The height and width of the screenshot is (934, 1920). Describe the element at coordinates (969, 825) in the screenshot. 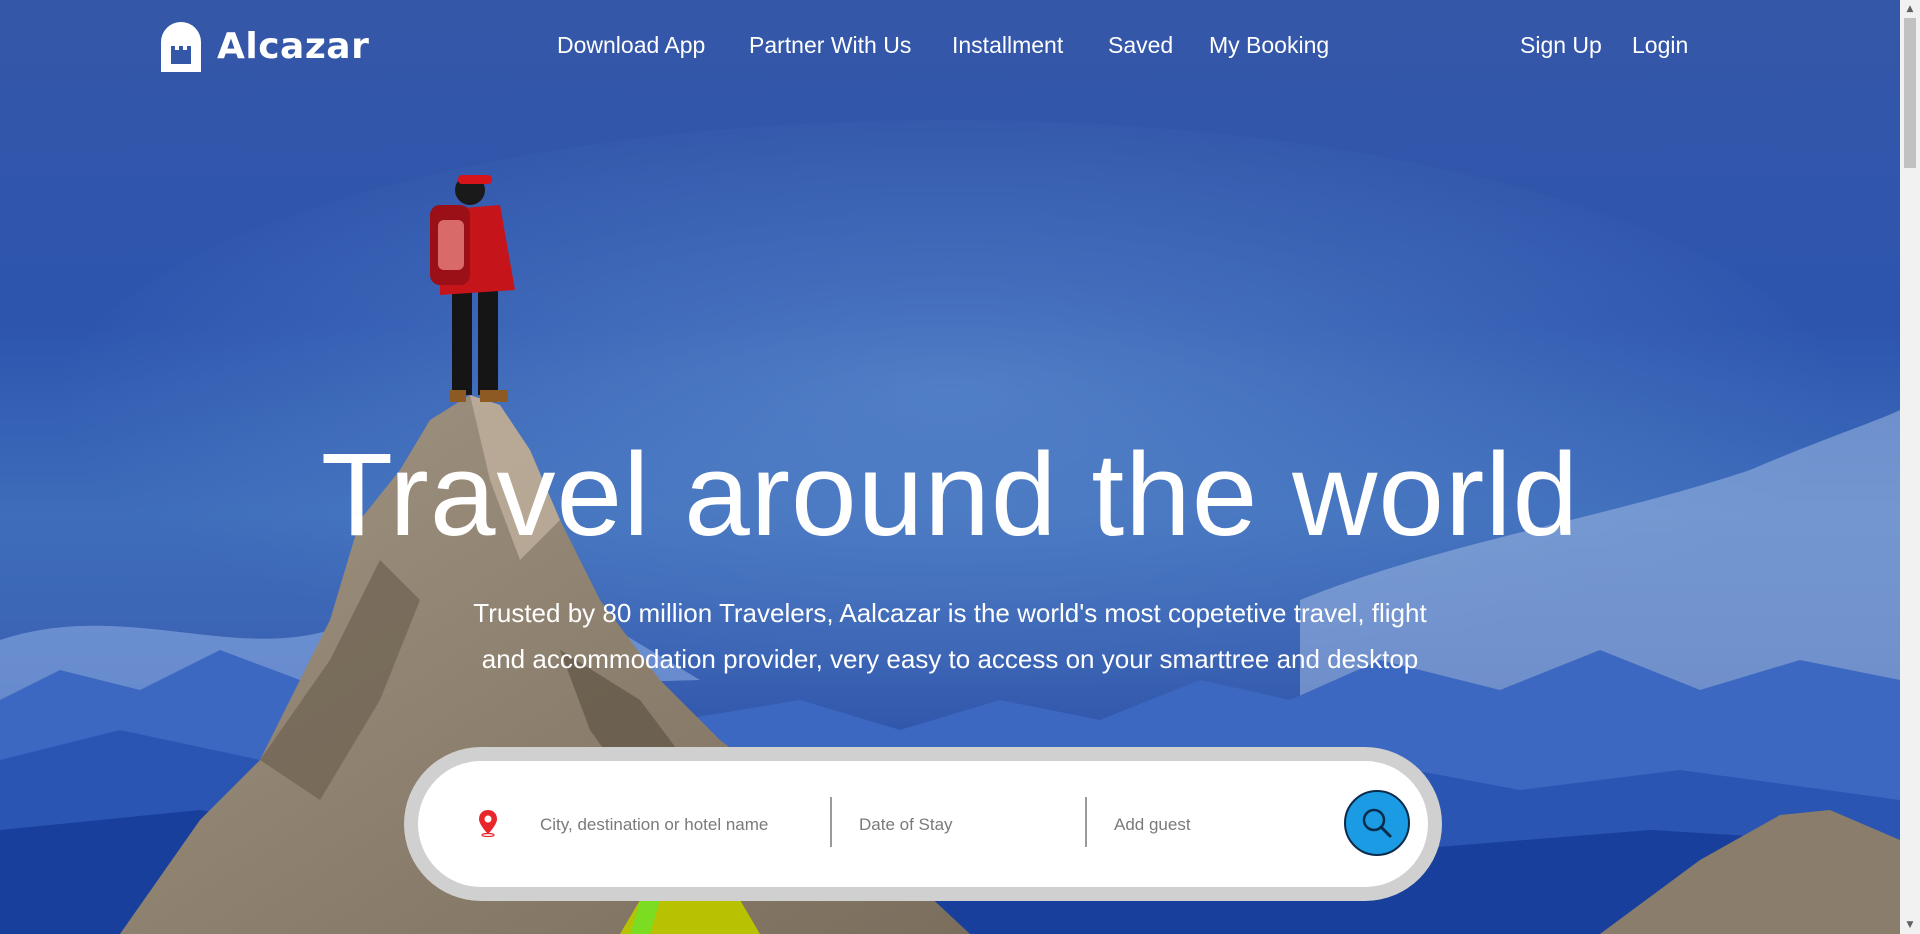

I see `date-of-stay-input` at that location.